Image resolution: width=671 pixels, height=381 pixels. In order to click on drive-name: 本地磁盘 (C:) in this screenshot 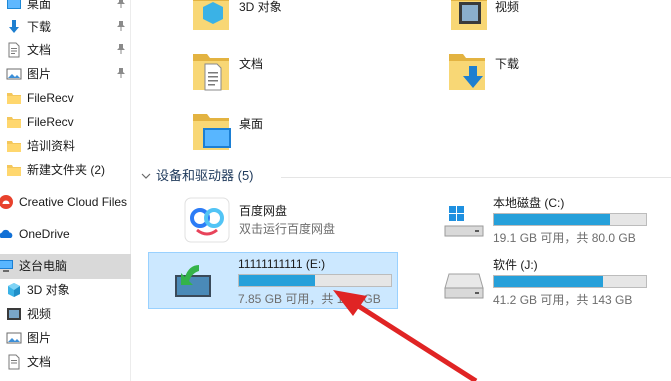, I will do `click(529, 203)`.